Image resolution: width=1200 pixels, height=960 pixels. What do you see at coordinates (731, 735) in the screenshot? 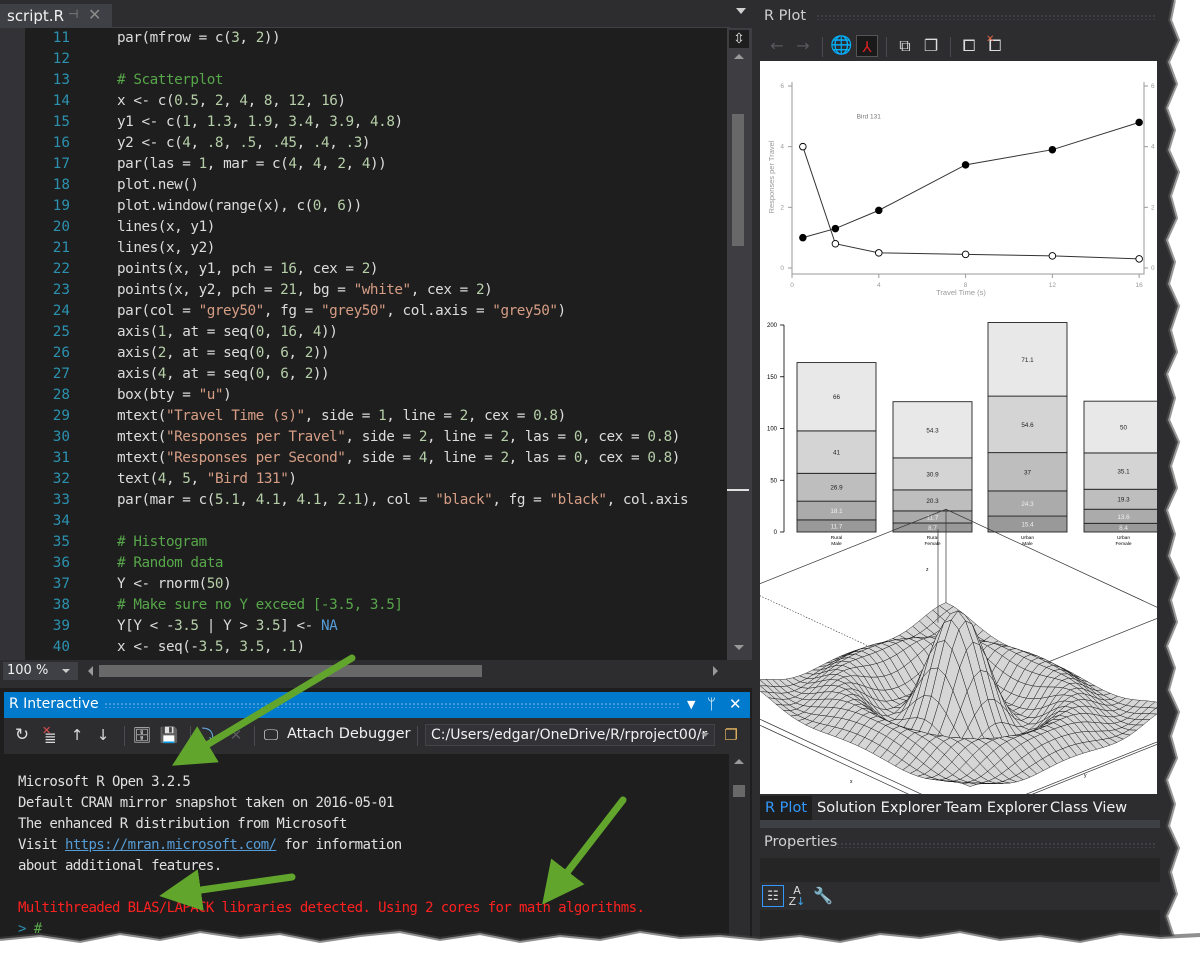
I see `copy-icon: ❐` at bounding box center [731, 735].